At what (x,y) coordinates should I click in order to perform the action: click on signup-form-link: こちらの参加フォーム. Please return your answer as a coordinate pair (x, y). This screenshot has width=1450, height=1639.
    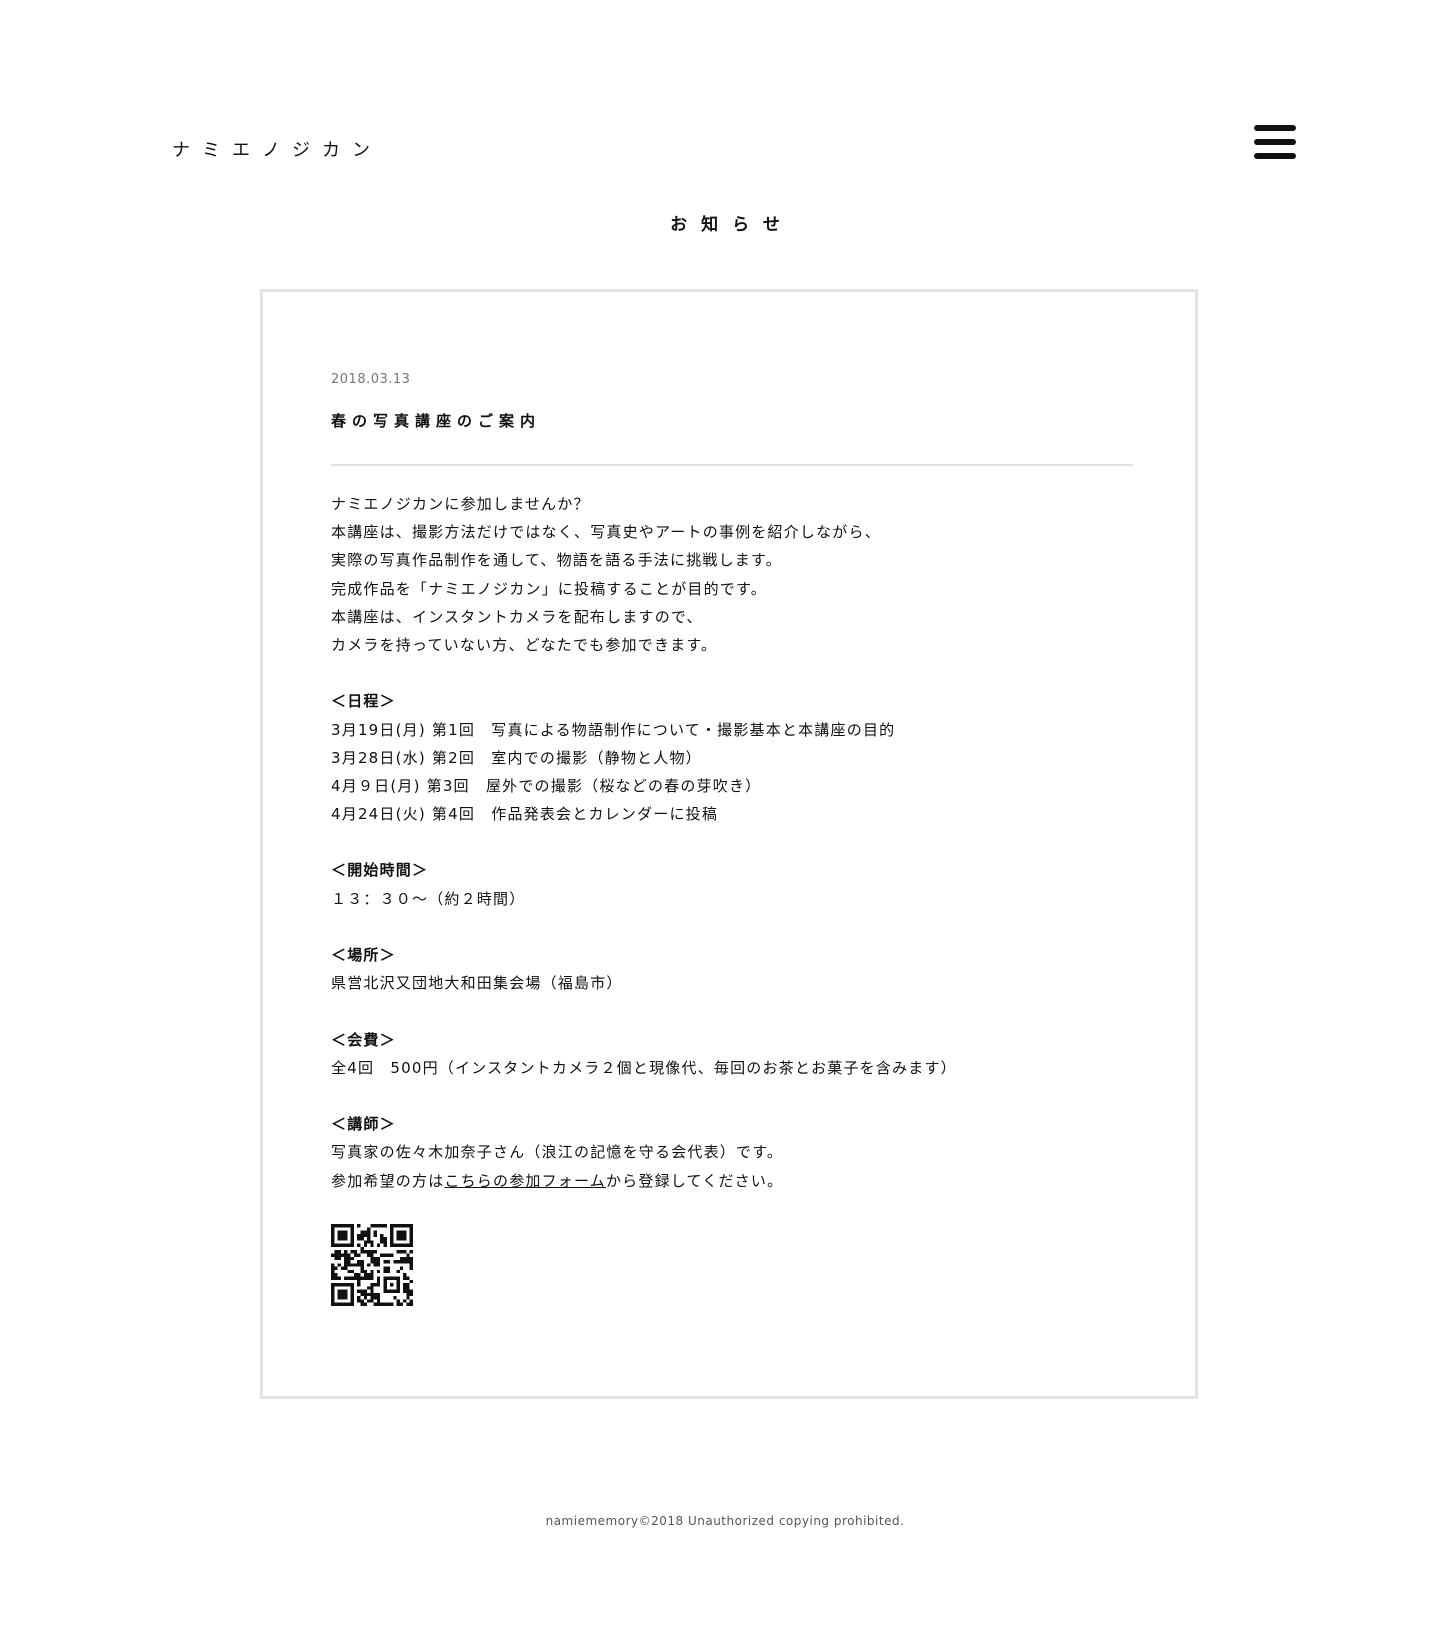
    Looking at the image, I should click on (525, 1181).